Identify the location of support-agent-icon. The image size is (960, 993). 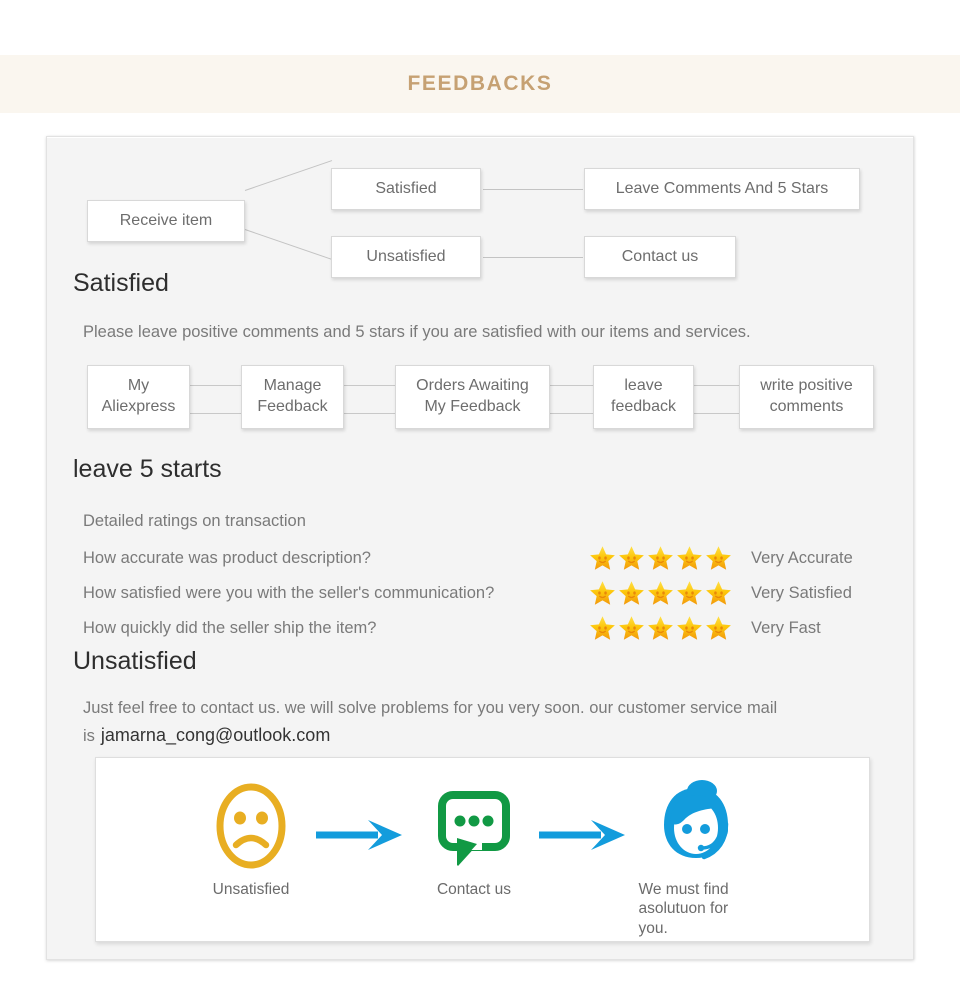
(696, 826).